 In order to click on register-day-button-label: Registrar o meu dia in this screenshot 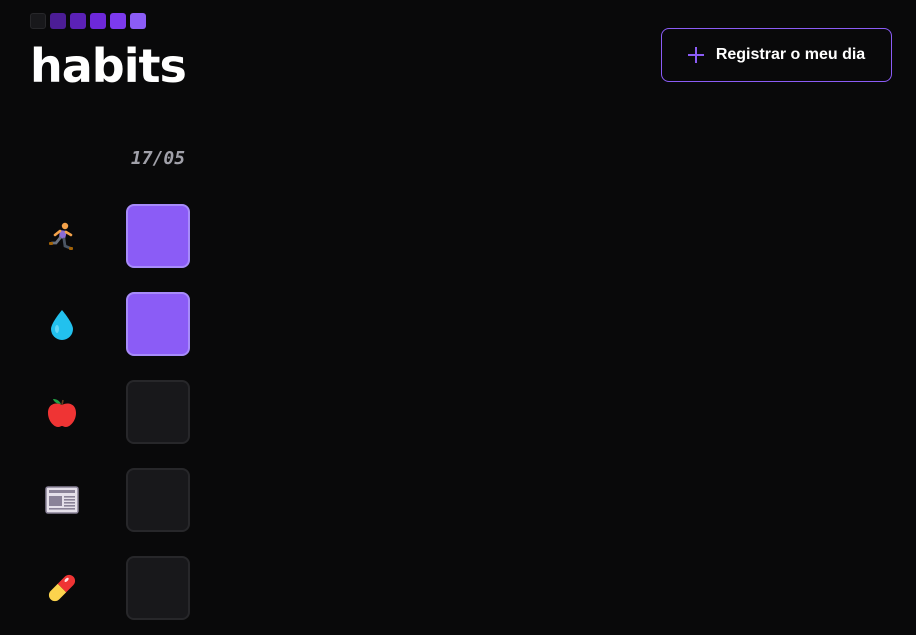, I will do `click(790, 54)`.